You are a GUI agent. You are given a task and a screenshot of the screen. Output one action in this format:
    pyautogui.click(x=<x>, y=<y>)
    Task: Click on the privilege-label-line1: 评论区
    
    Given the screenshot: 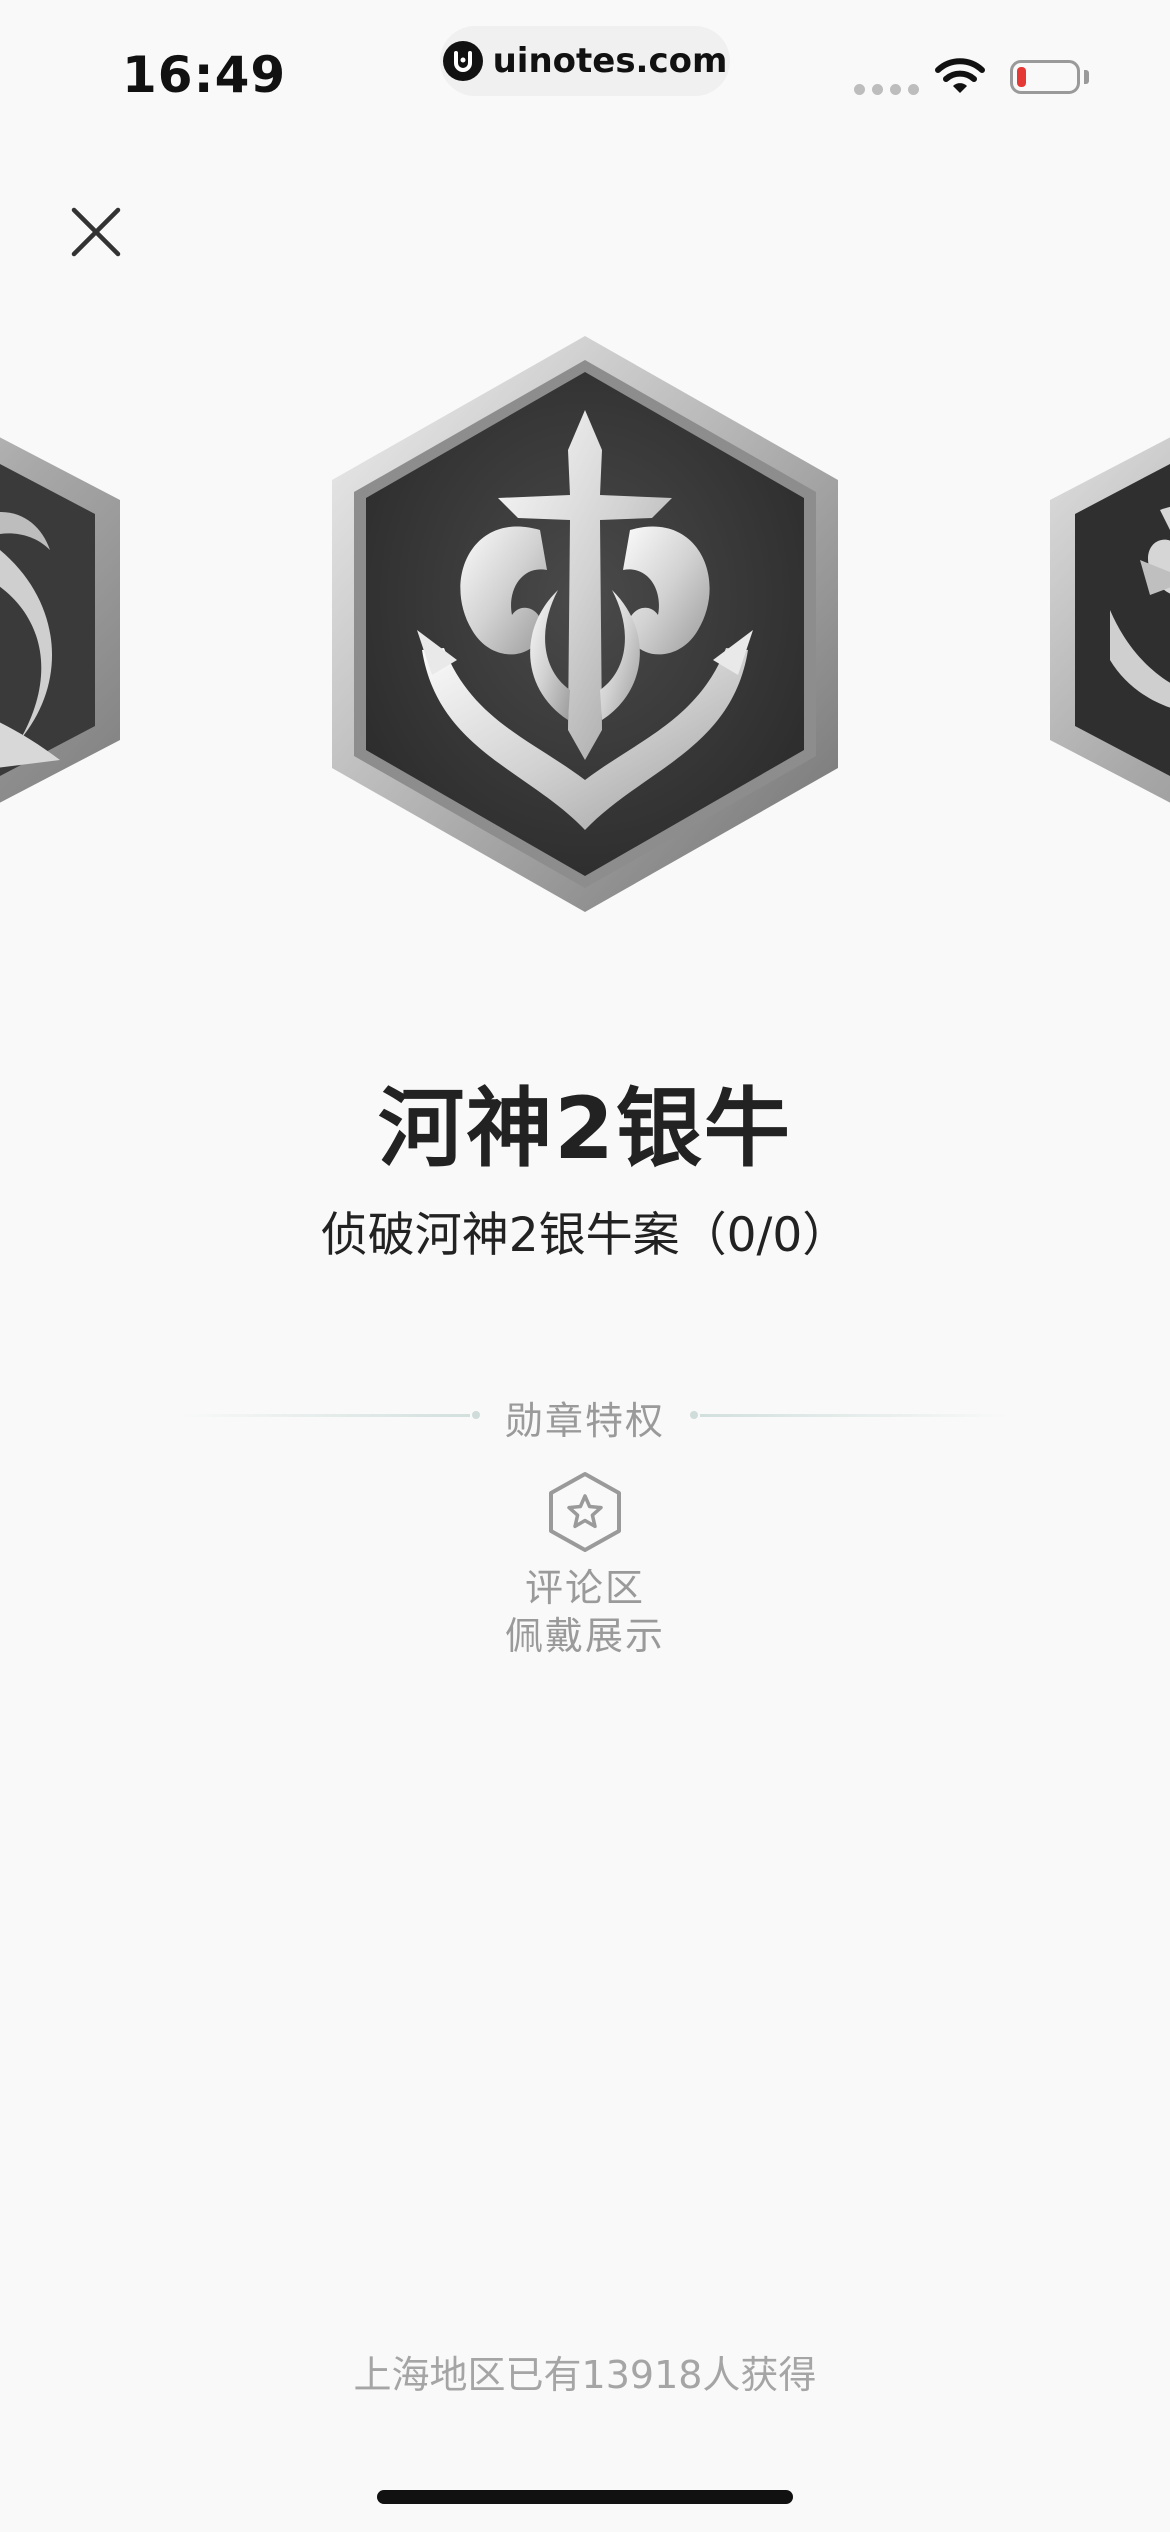 What is the action you would take?
    pyautogui.click(x=584, y=1588)
    